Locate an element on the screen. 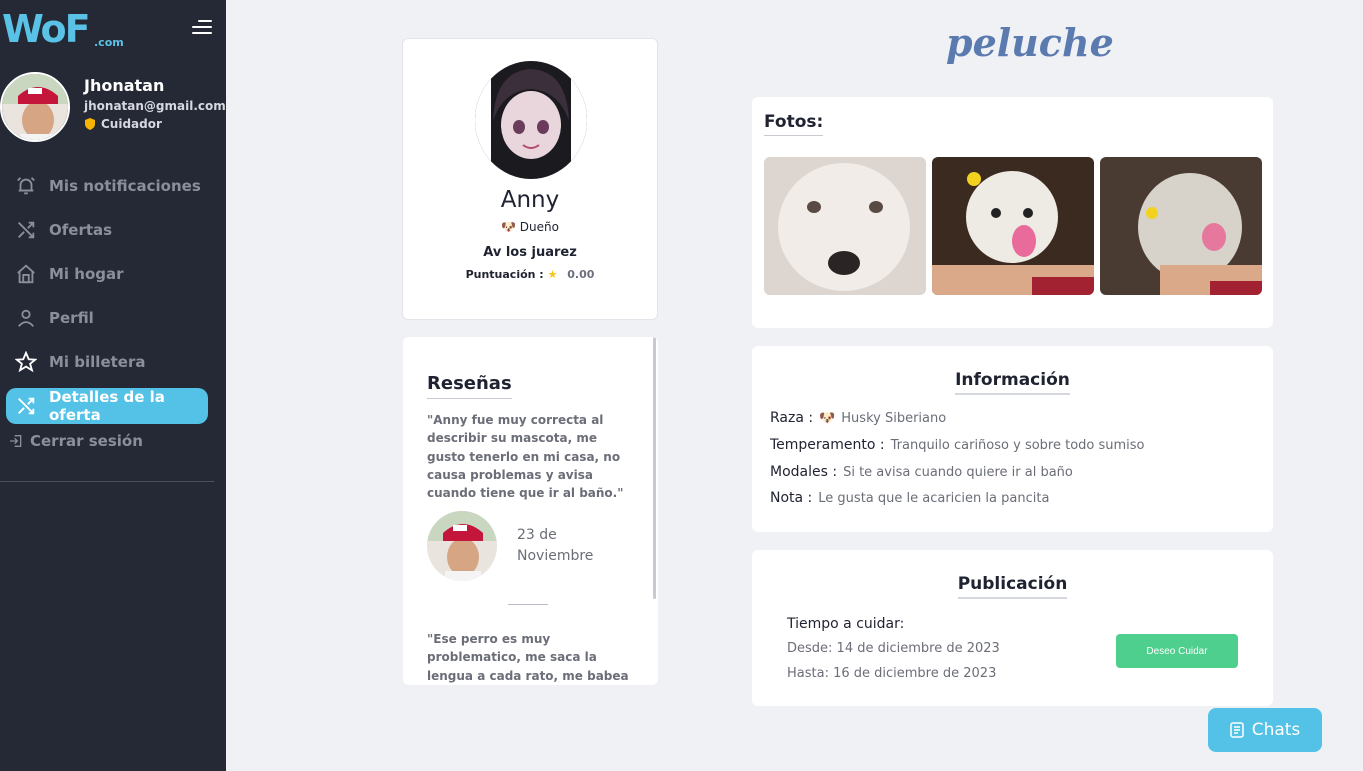 The height and width of the screenshot is (771, 1363). logout-button: Cerrar sesión is located at coordinates (75, 441).